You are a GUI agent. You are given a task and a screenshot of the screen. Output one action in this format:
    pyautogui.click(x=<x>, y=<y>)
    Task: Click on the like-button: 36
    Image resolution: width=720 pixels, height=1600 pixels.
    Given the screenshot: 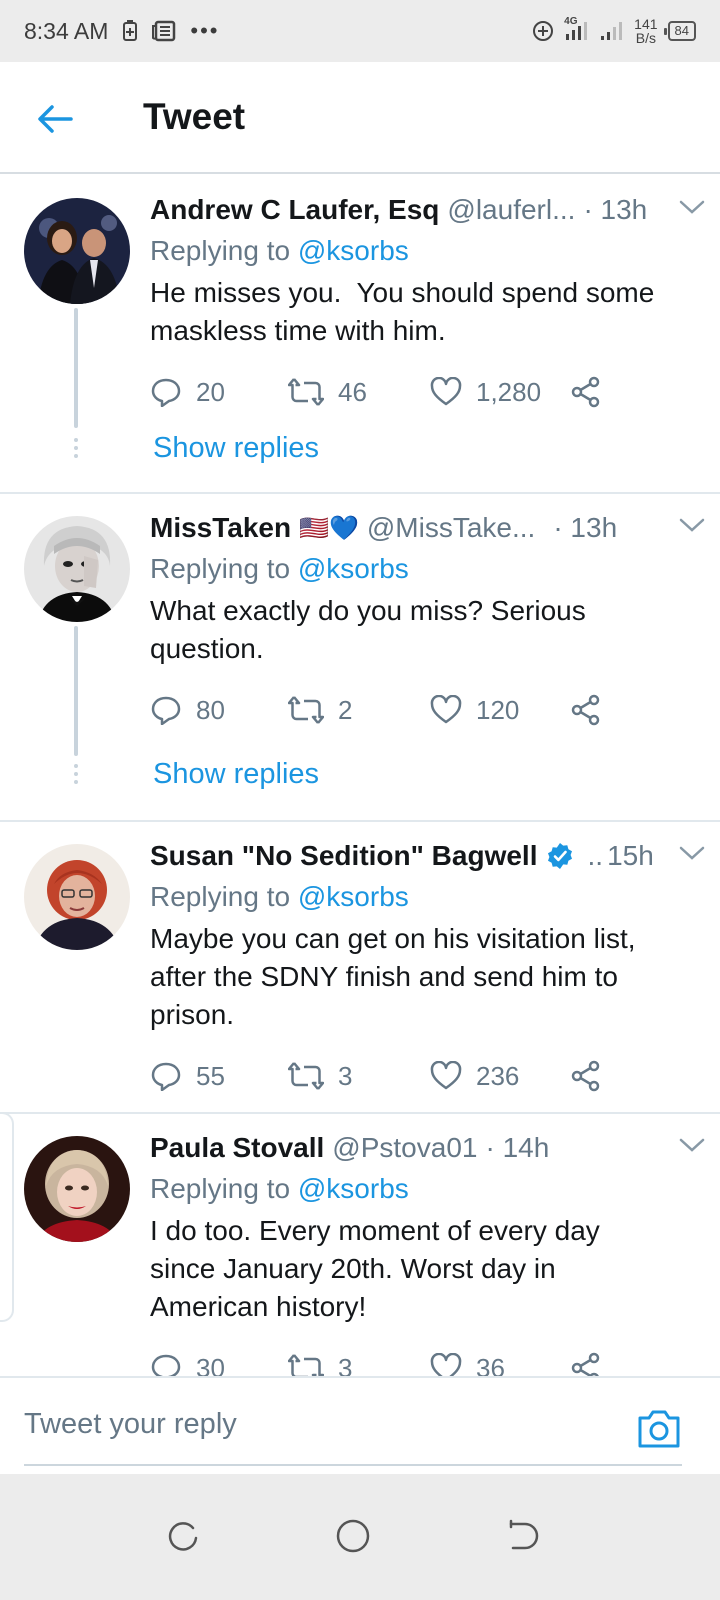 What is the action you would take?
    pyautogui.click(x=500, y=1364)
    